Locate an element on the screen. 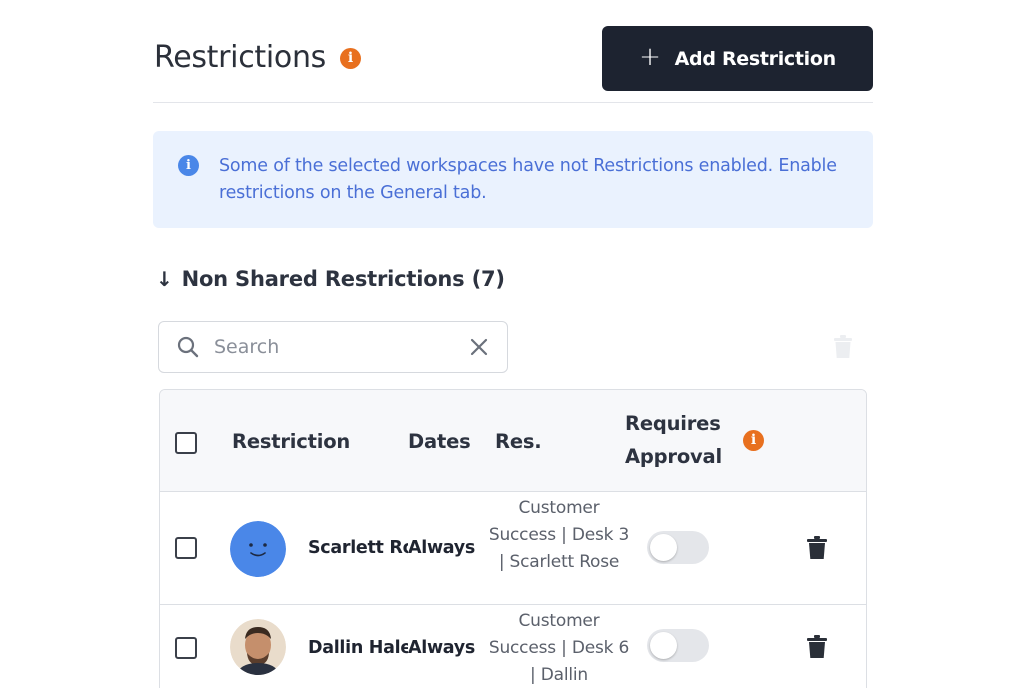 Image resolution: width=1024 pixels, height=688 pixels. header-divider is located at coordinates (513, 102).